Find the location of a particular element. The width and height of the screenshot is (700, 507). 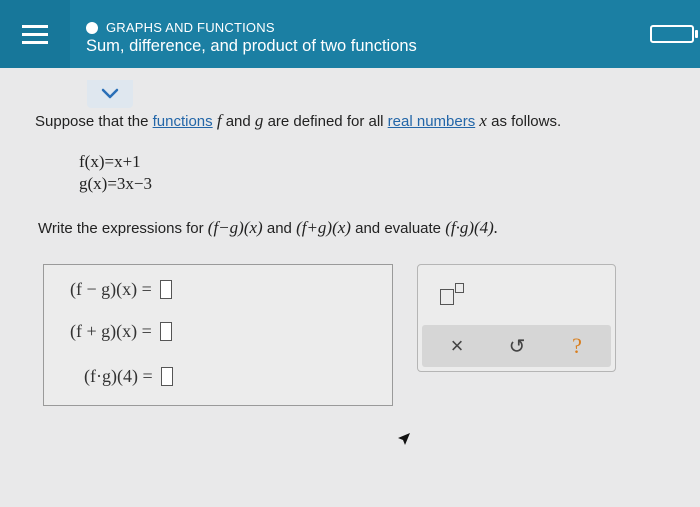

answer-row-product: (f·g)(4) = is located at coordinates (128, 376).